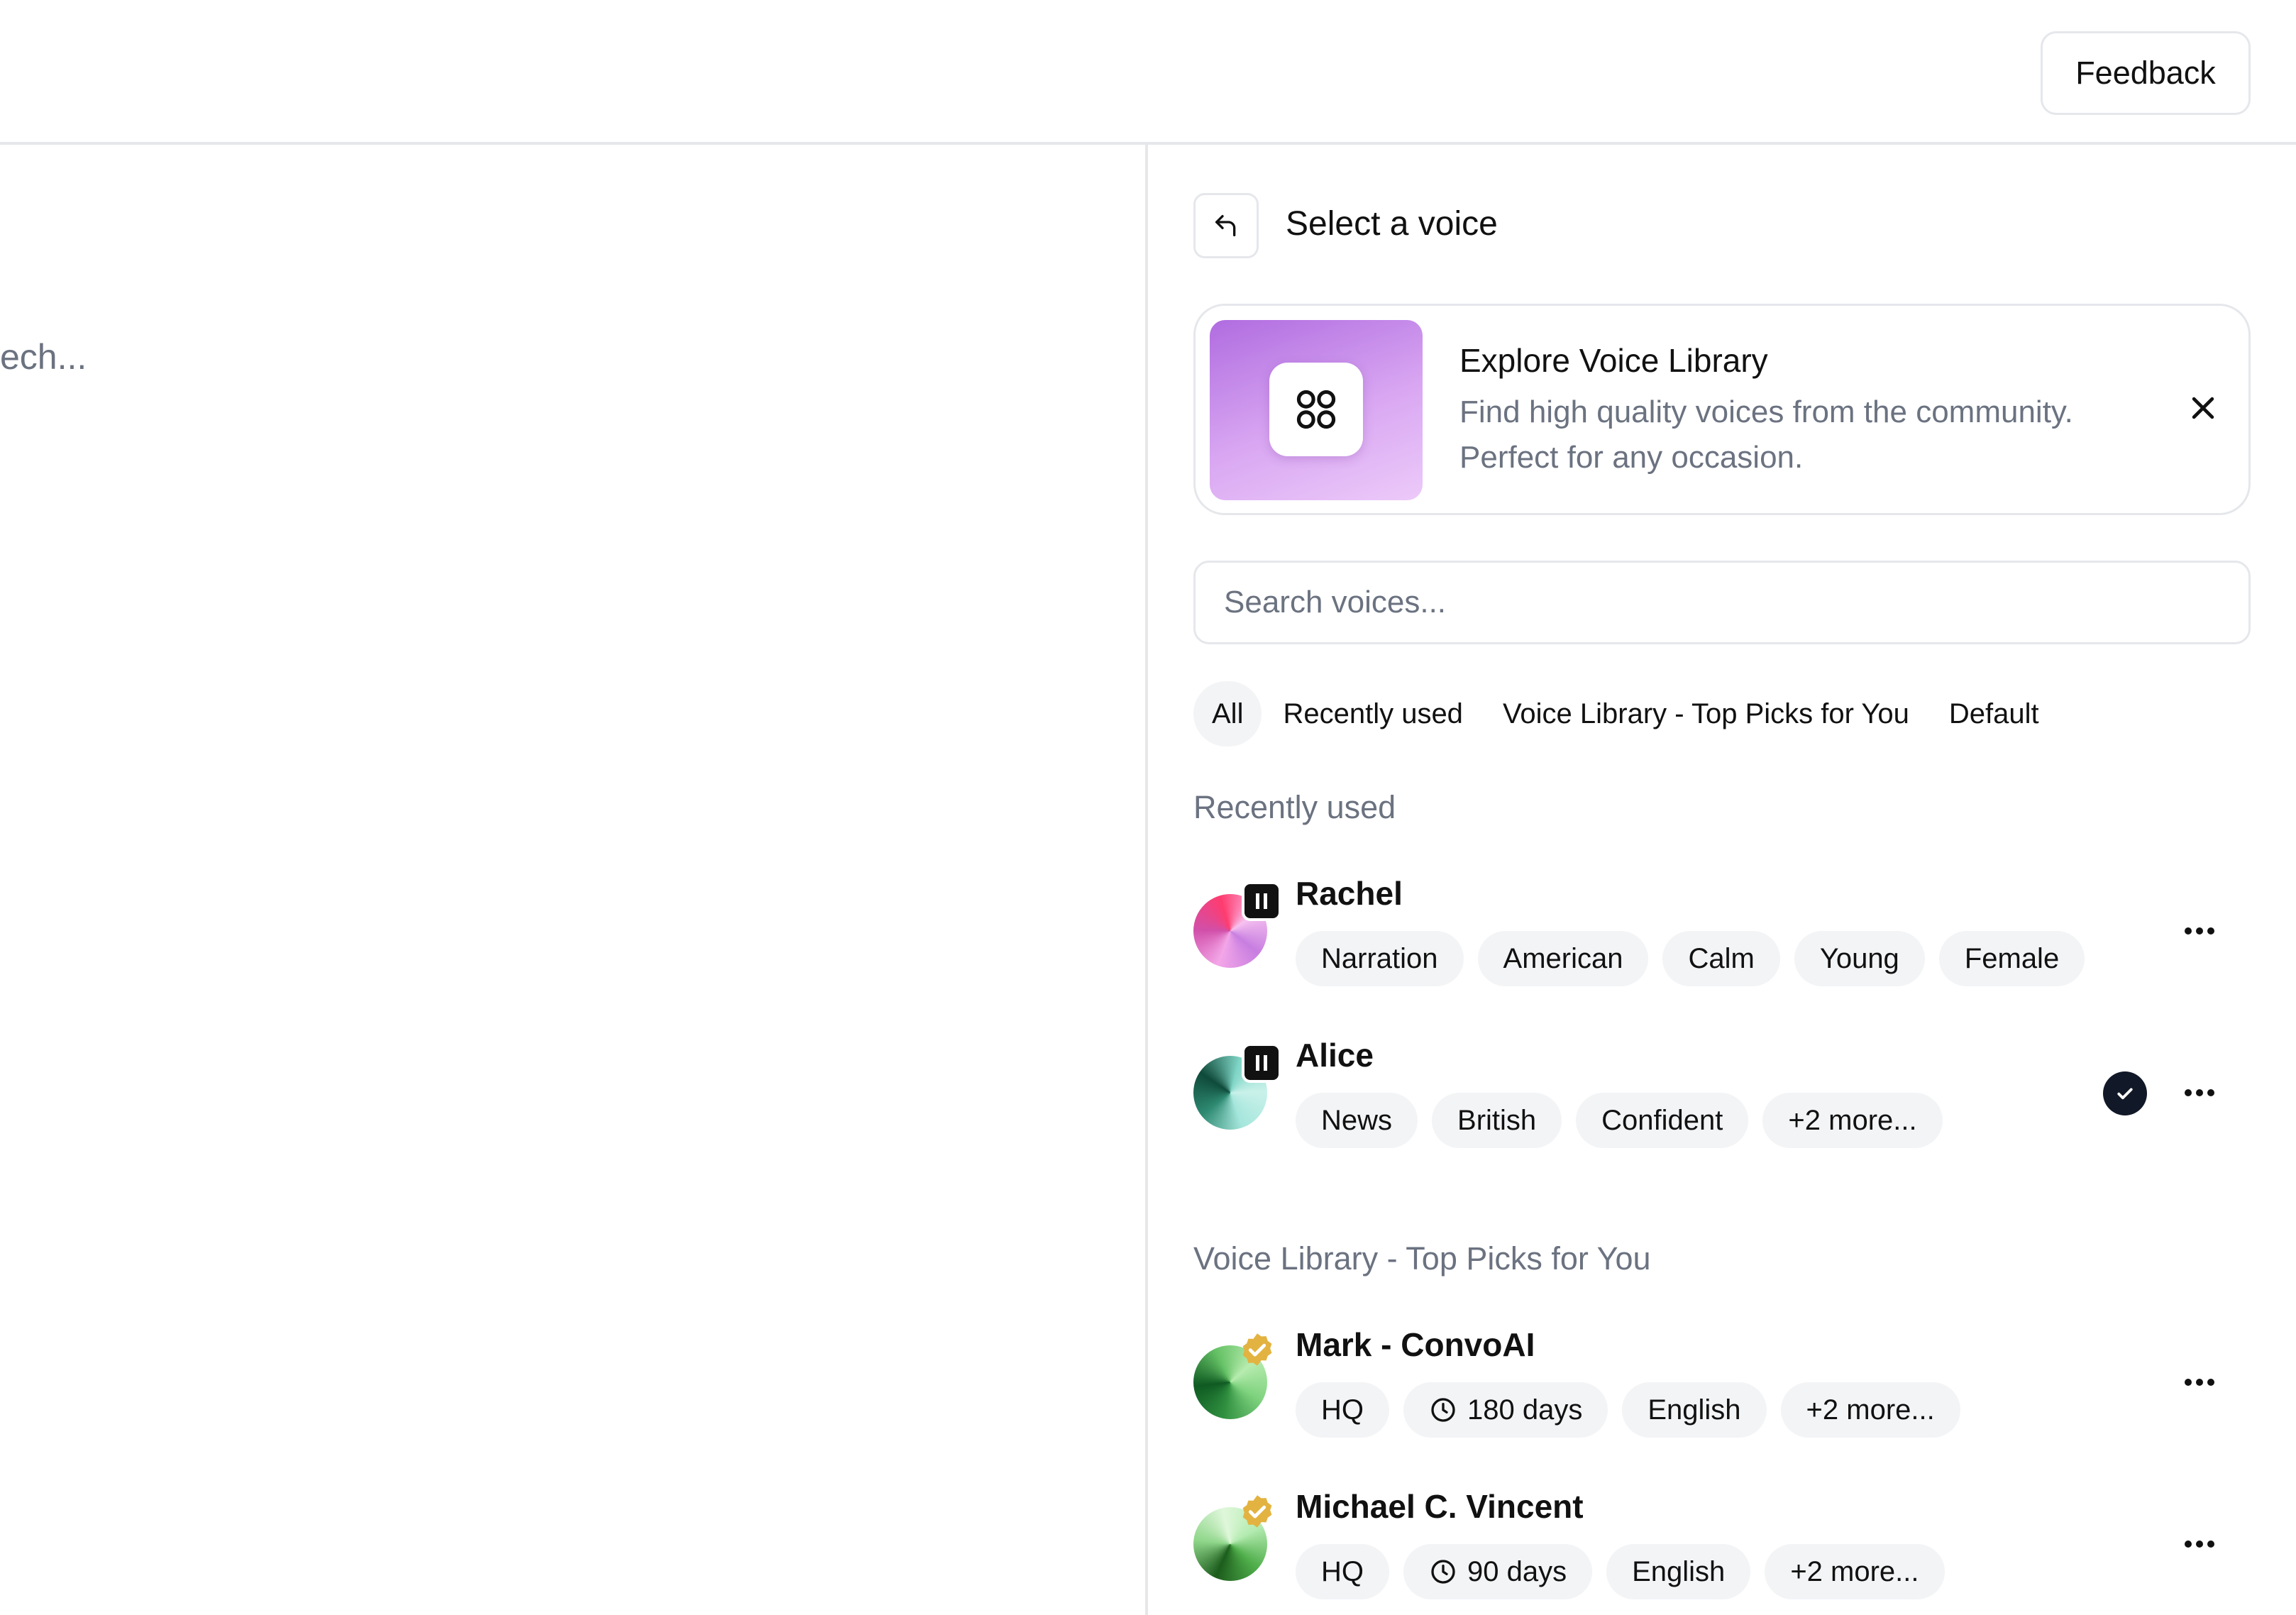  I want to click on filter-default: Default, so click(1995, 713).